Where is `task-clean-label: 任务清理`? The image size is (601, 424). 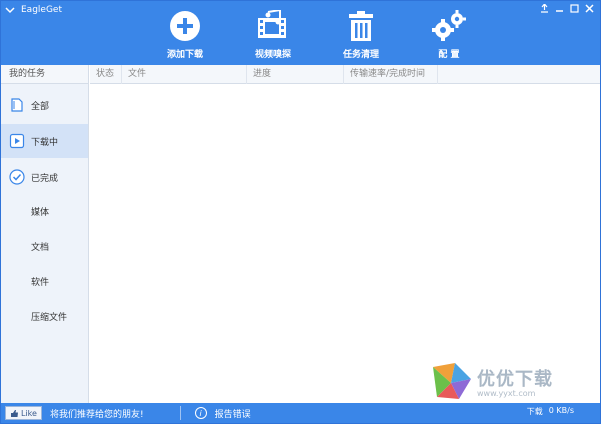 task-clean-label: 任务清理 is located at coordinates (360, 55).